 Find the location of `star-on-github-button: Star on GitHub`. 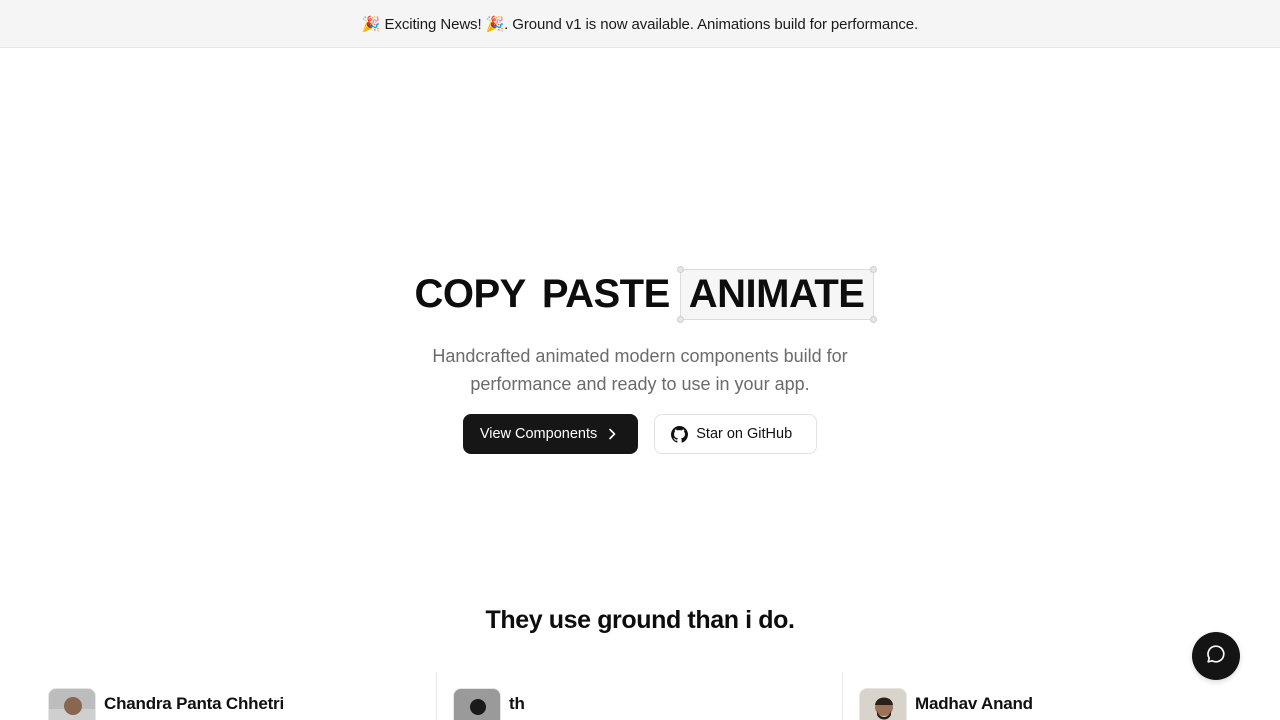

star-on-github-button: Star on GitHub is located at coordinates (736, 434).